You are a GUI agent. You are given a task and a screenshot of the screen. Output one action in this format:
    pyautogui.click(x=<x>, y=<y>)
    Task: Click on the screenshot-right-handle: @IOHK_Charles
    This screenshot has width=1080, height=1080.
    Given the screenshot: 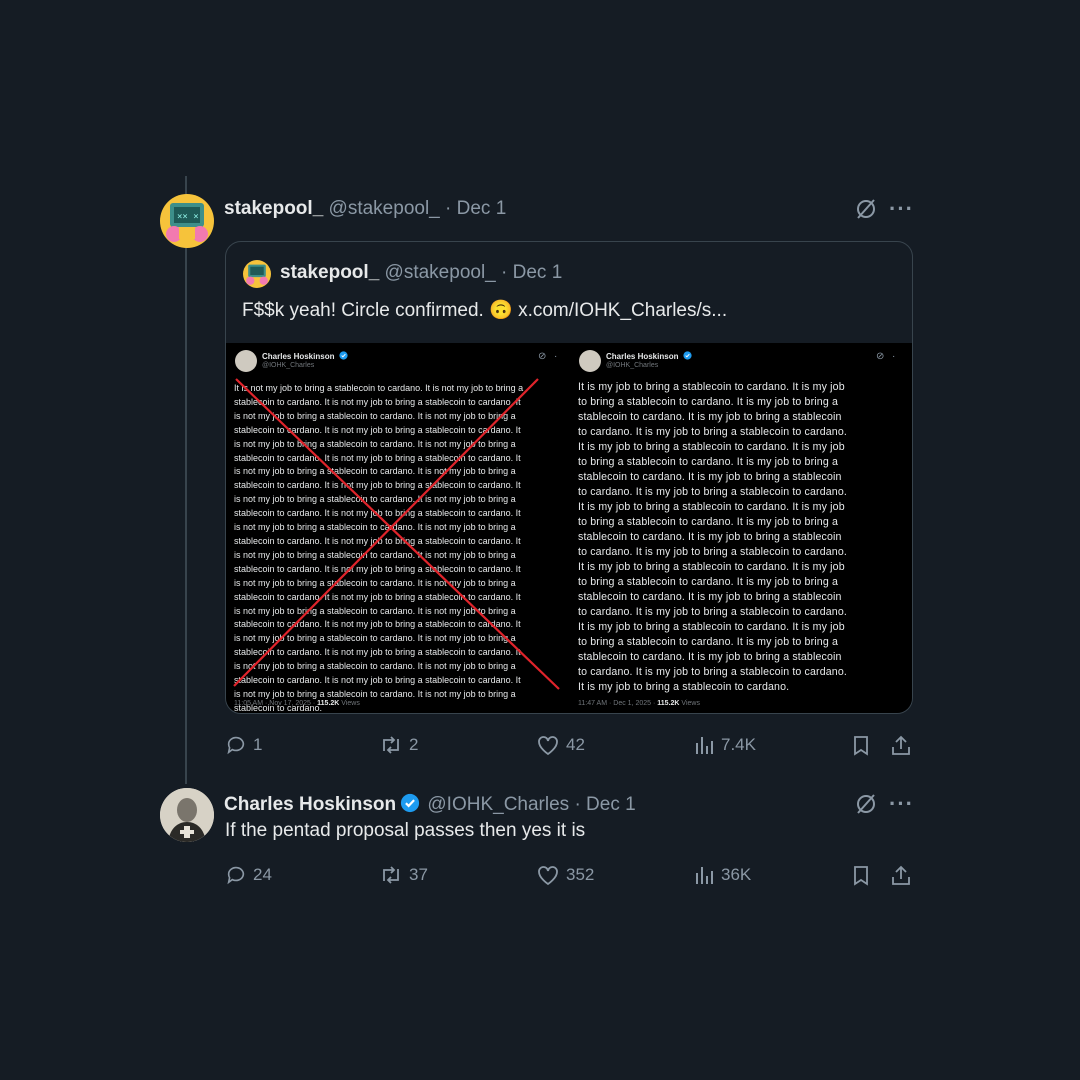 What is the action you would take?
    pyautogui.click(x=632, y=365)
    